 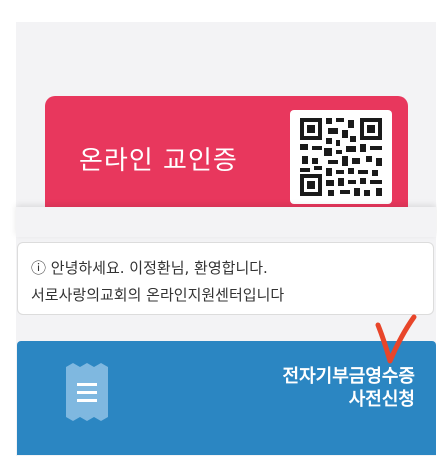 I want to click on card-pocket, so click(x=226, y=222).